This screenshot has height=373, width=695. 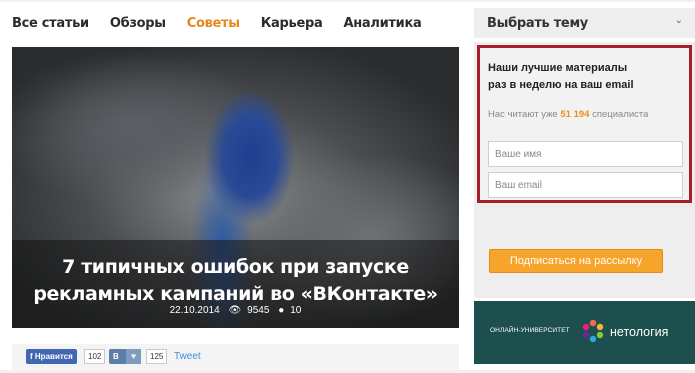 What do you see at coordinates (296, 310) in the screenshot?
I see `comments-count: 10` at bounding box center [296, 310].